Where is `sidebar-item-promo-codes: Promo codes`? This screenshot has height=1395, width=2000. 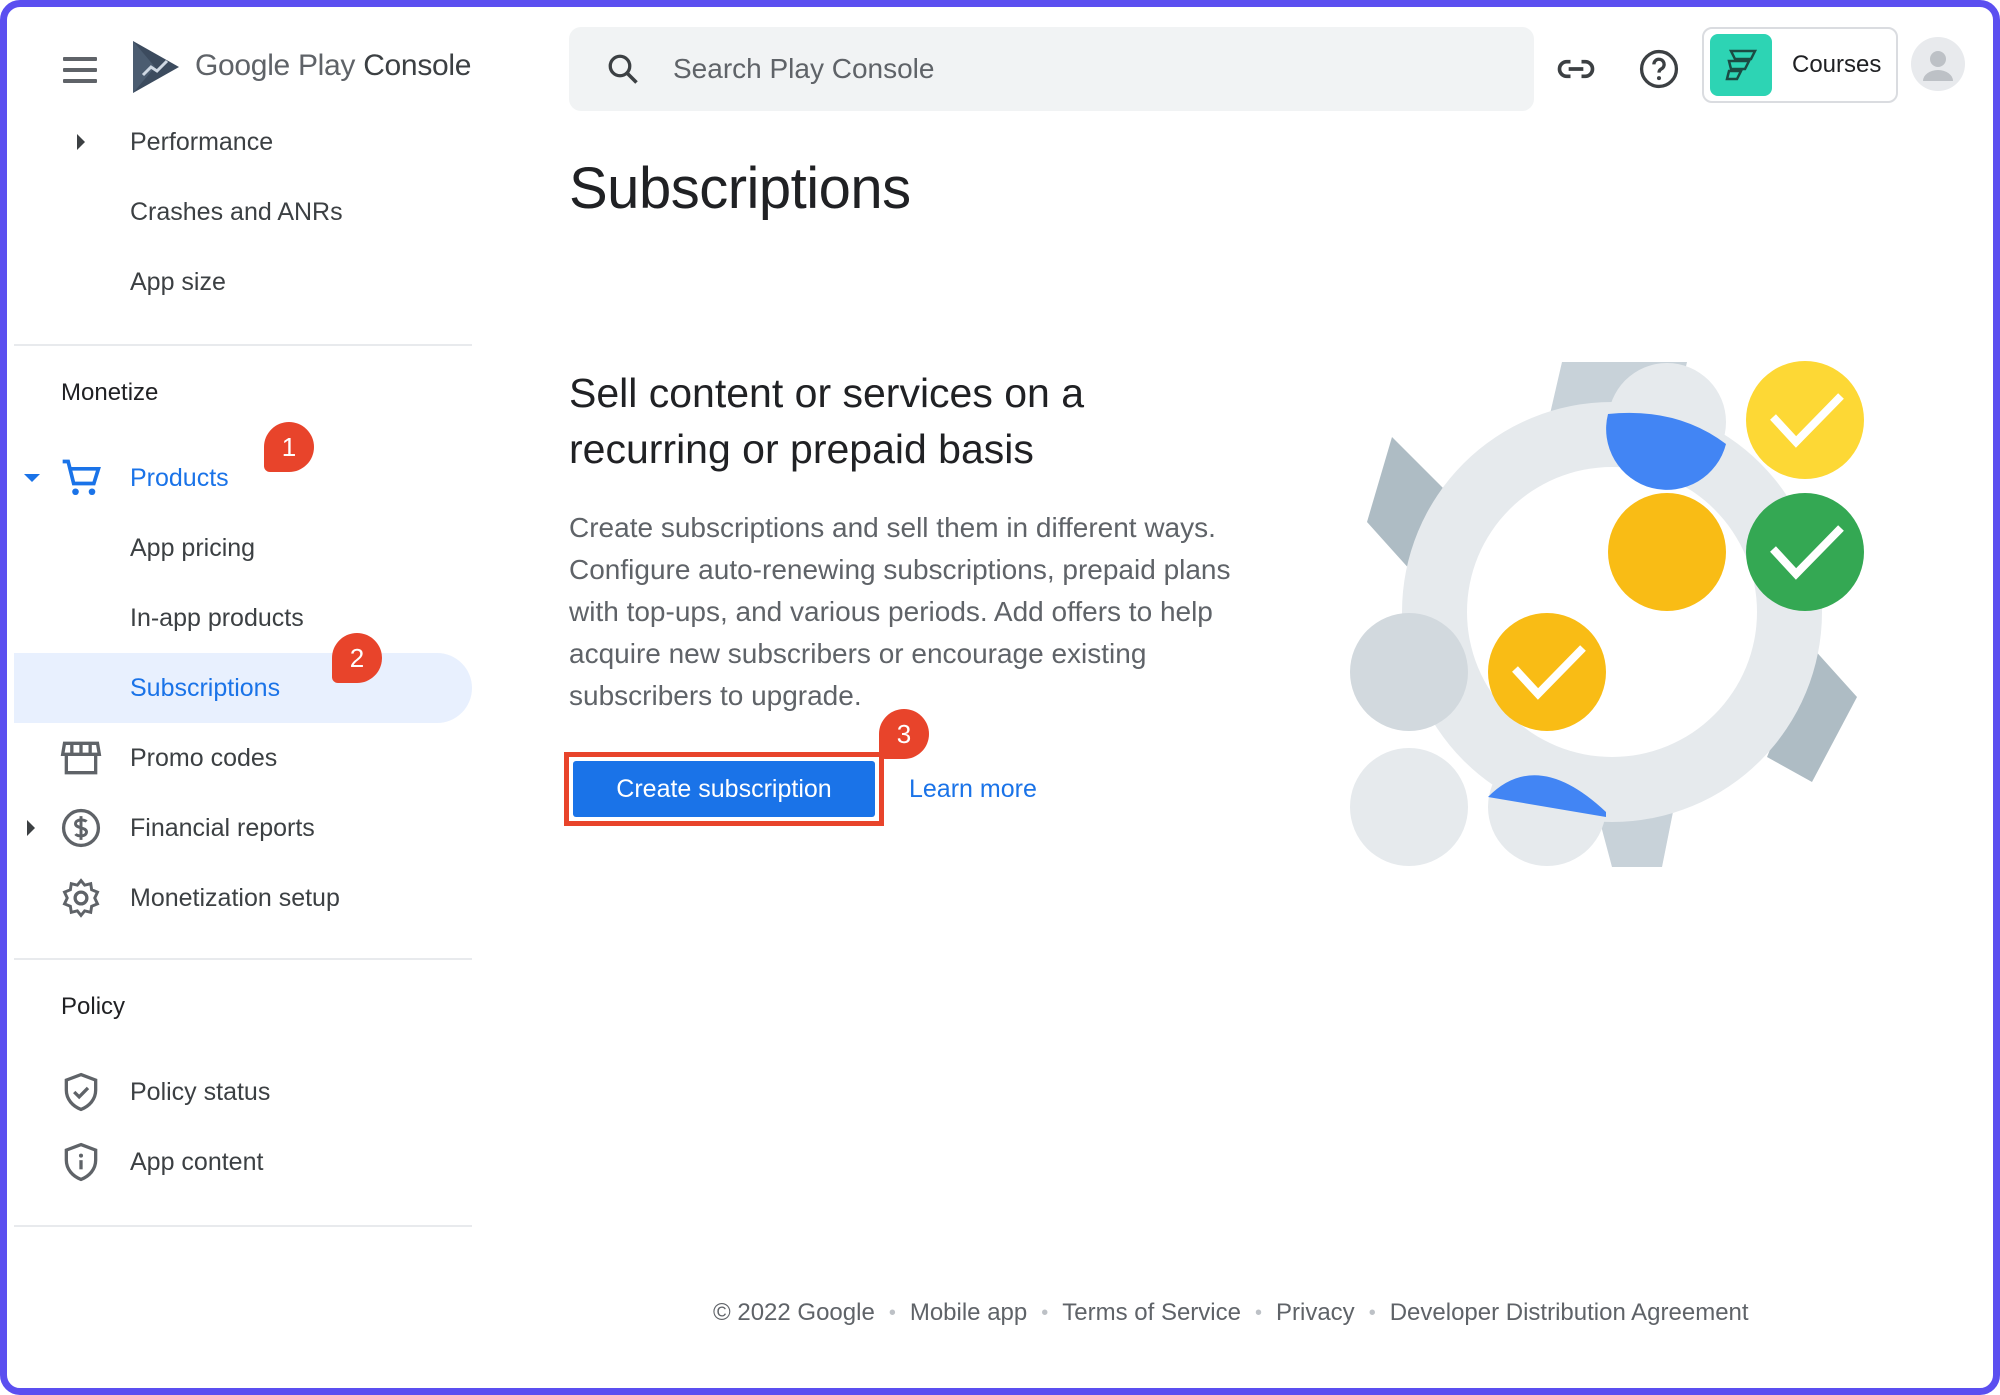
sidebar-item-promo-codes: Promo codes is located at coordinates (239, 758).